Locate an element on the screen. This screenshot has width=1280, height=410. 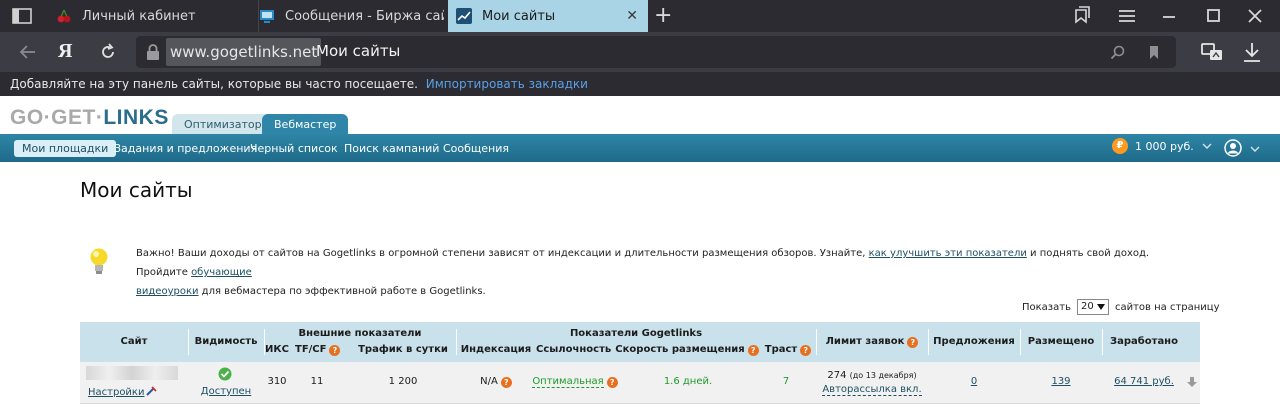
offers-value: 0 is located at coordinates (974, 381).